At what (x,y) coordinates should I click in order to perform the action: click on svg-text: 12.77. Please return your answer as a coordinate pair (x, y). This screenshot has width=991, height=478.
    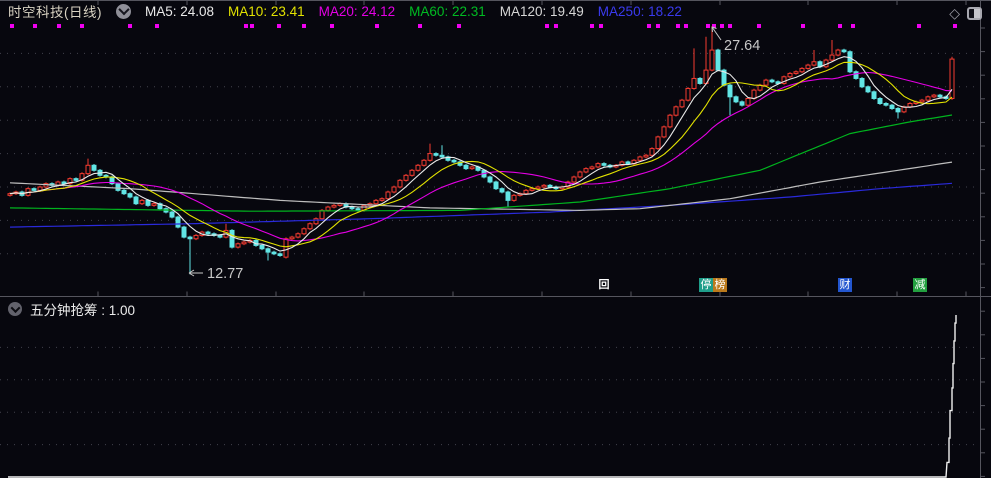
    Looking at the image, I should click on (225, 274).